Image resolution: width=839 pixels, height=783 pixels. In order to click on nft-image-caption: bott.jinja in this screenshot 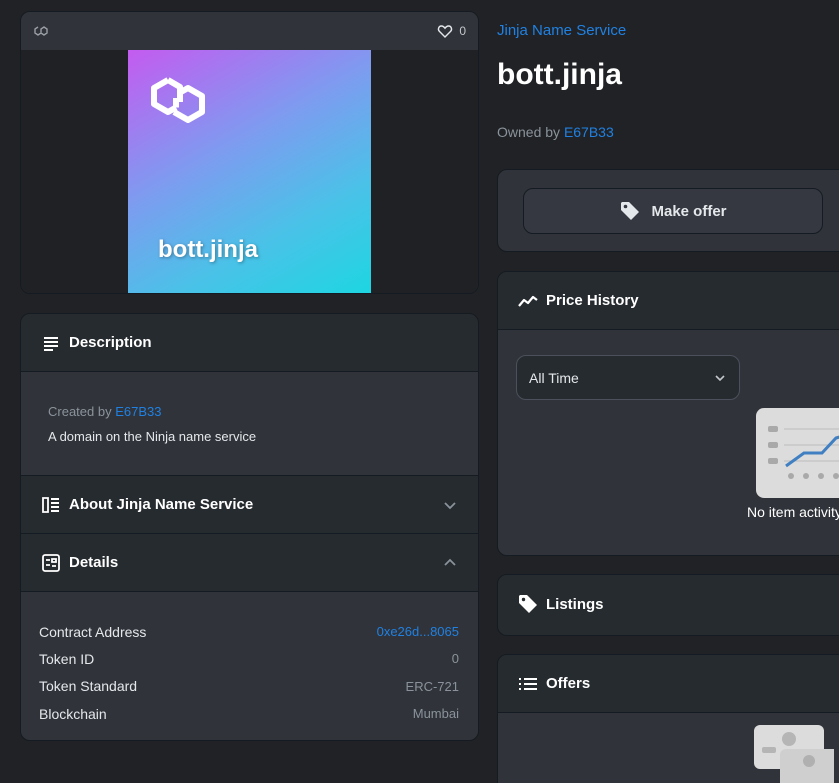, I will do `click(208, 249)`.